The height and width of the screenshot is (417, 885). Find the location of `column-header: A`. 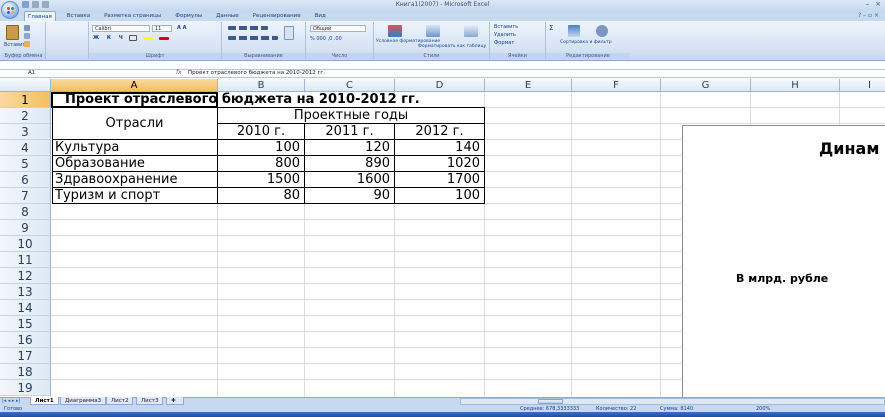

column-header: A is located at coordinates (134, 85).